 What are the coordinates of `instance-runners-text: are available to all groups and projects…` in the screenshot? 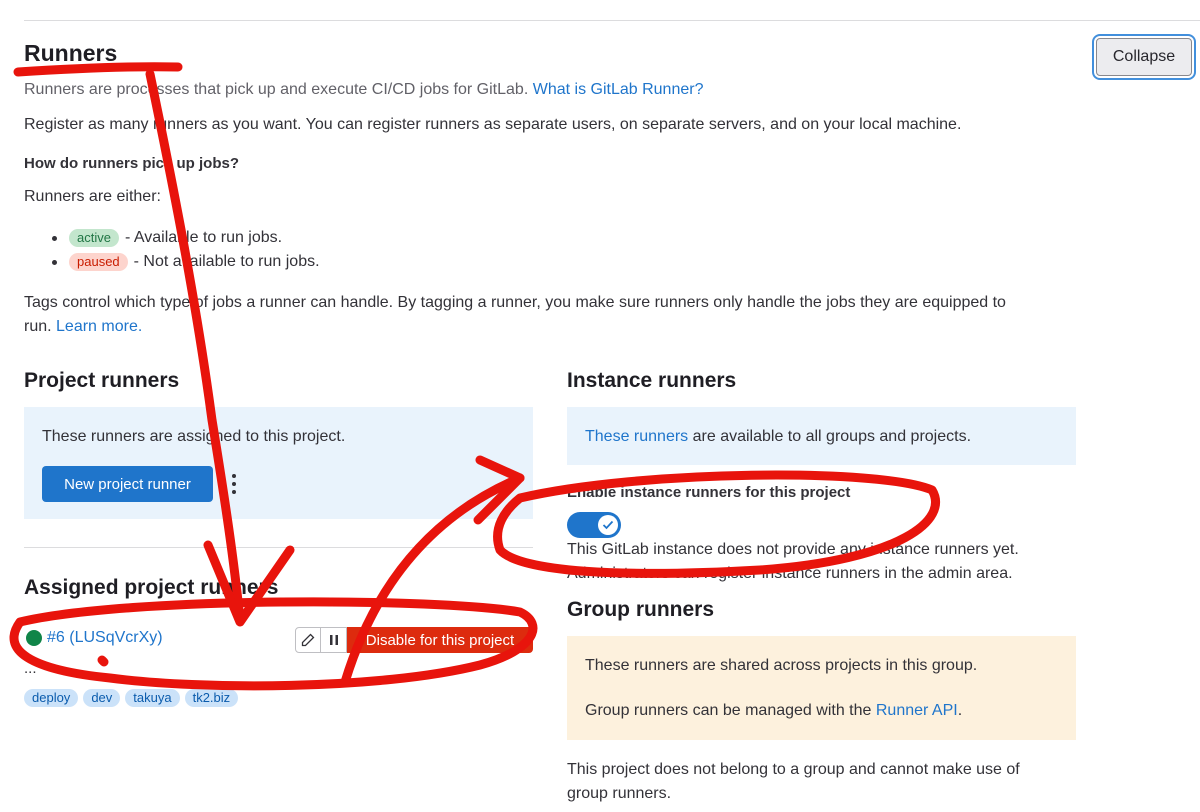 It's located at (832, 436).